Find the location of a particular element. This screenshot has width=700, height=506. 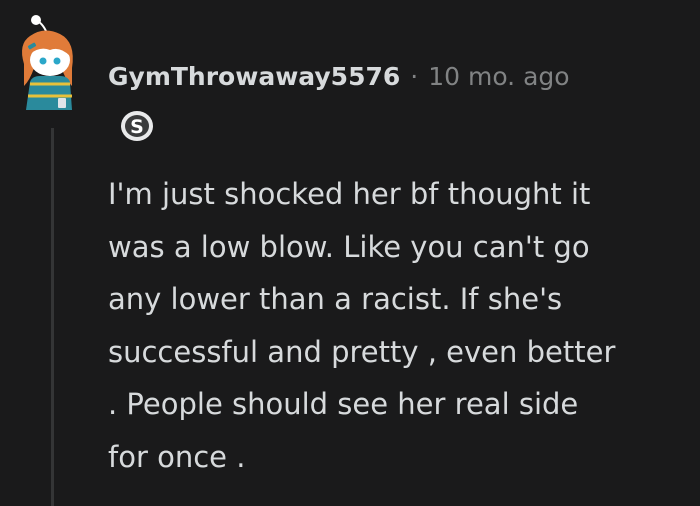

comment-timestamp: 10 mo. ago is located at coordinates (498, 76).